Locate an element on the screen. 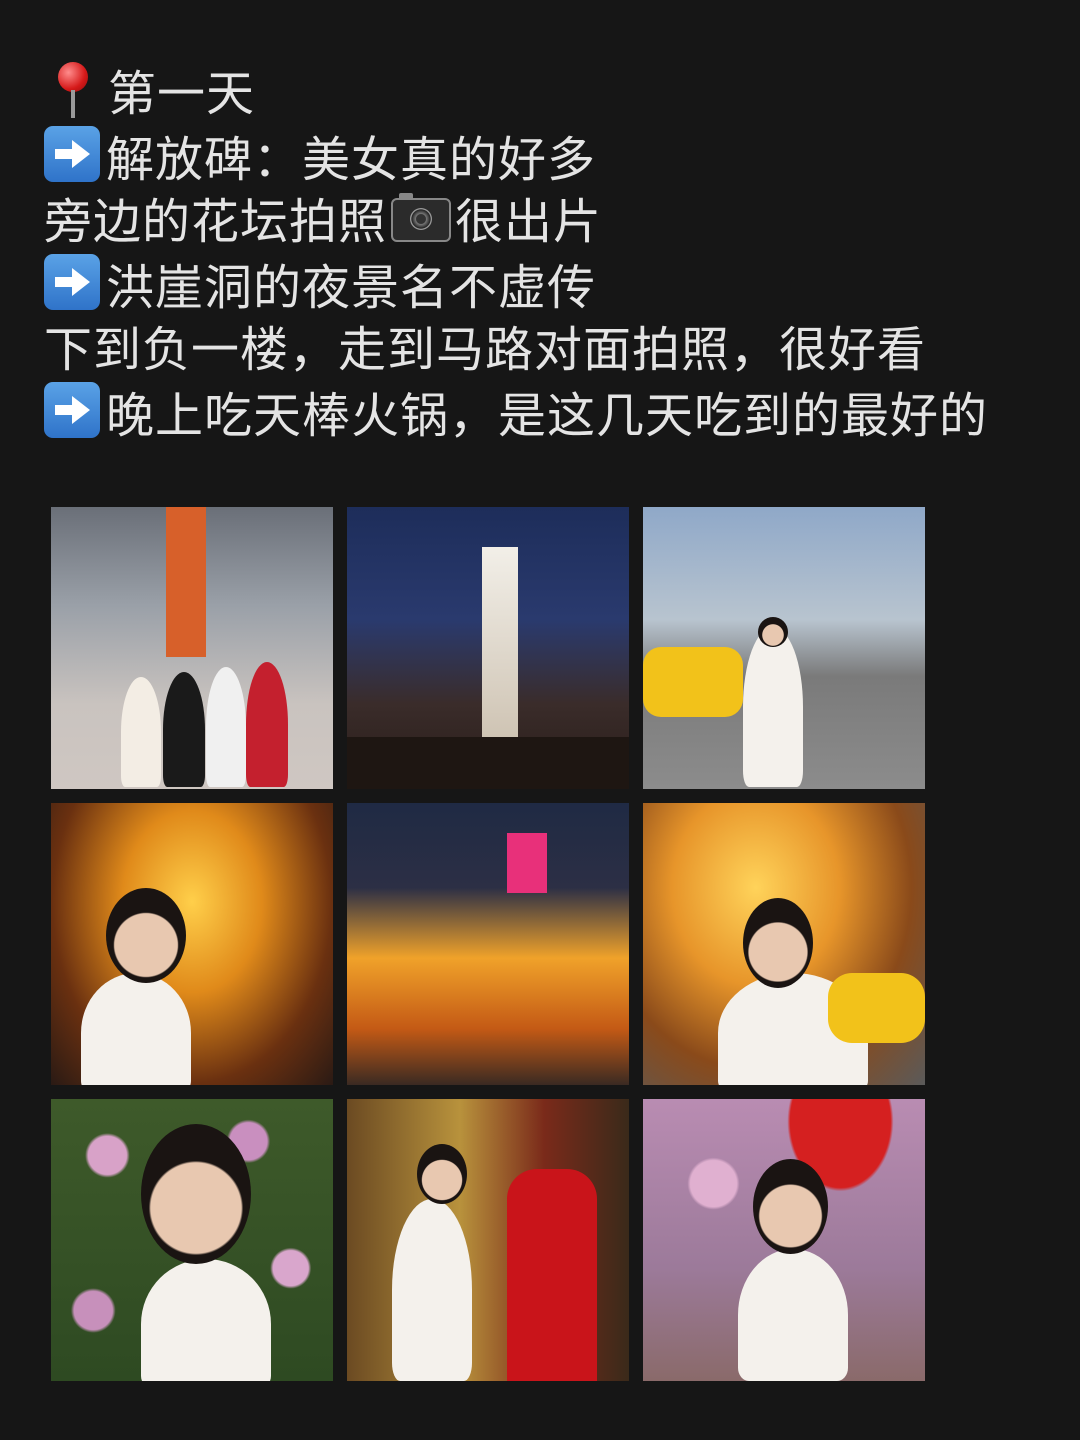  post-line: 下到负一楼，走到马路对面拍照，很好看 is located at coordinates (544, 350).